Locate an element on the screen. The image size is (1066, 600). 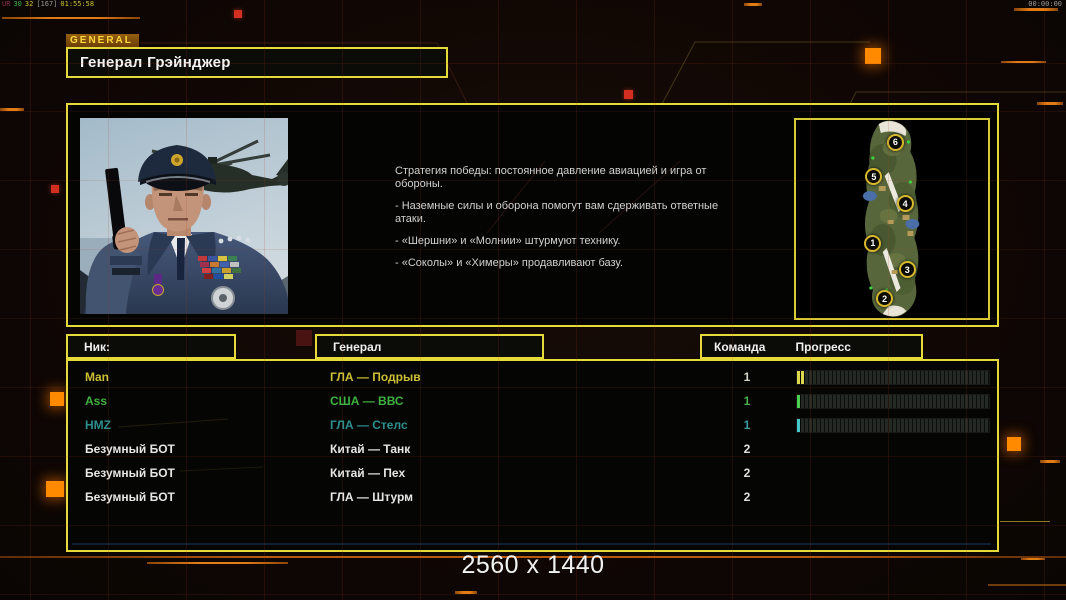
header-general-label: Генерал is located at coordinates (357, 346).